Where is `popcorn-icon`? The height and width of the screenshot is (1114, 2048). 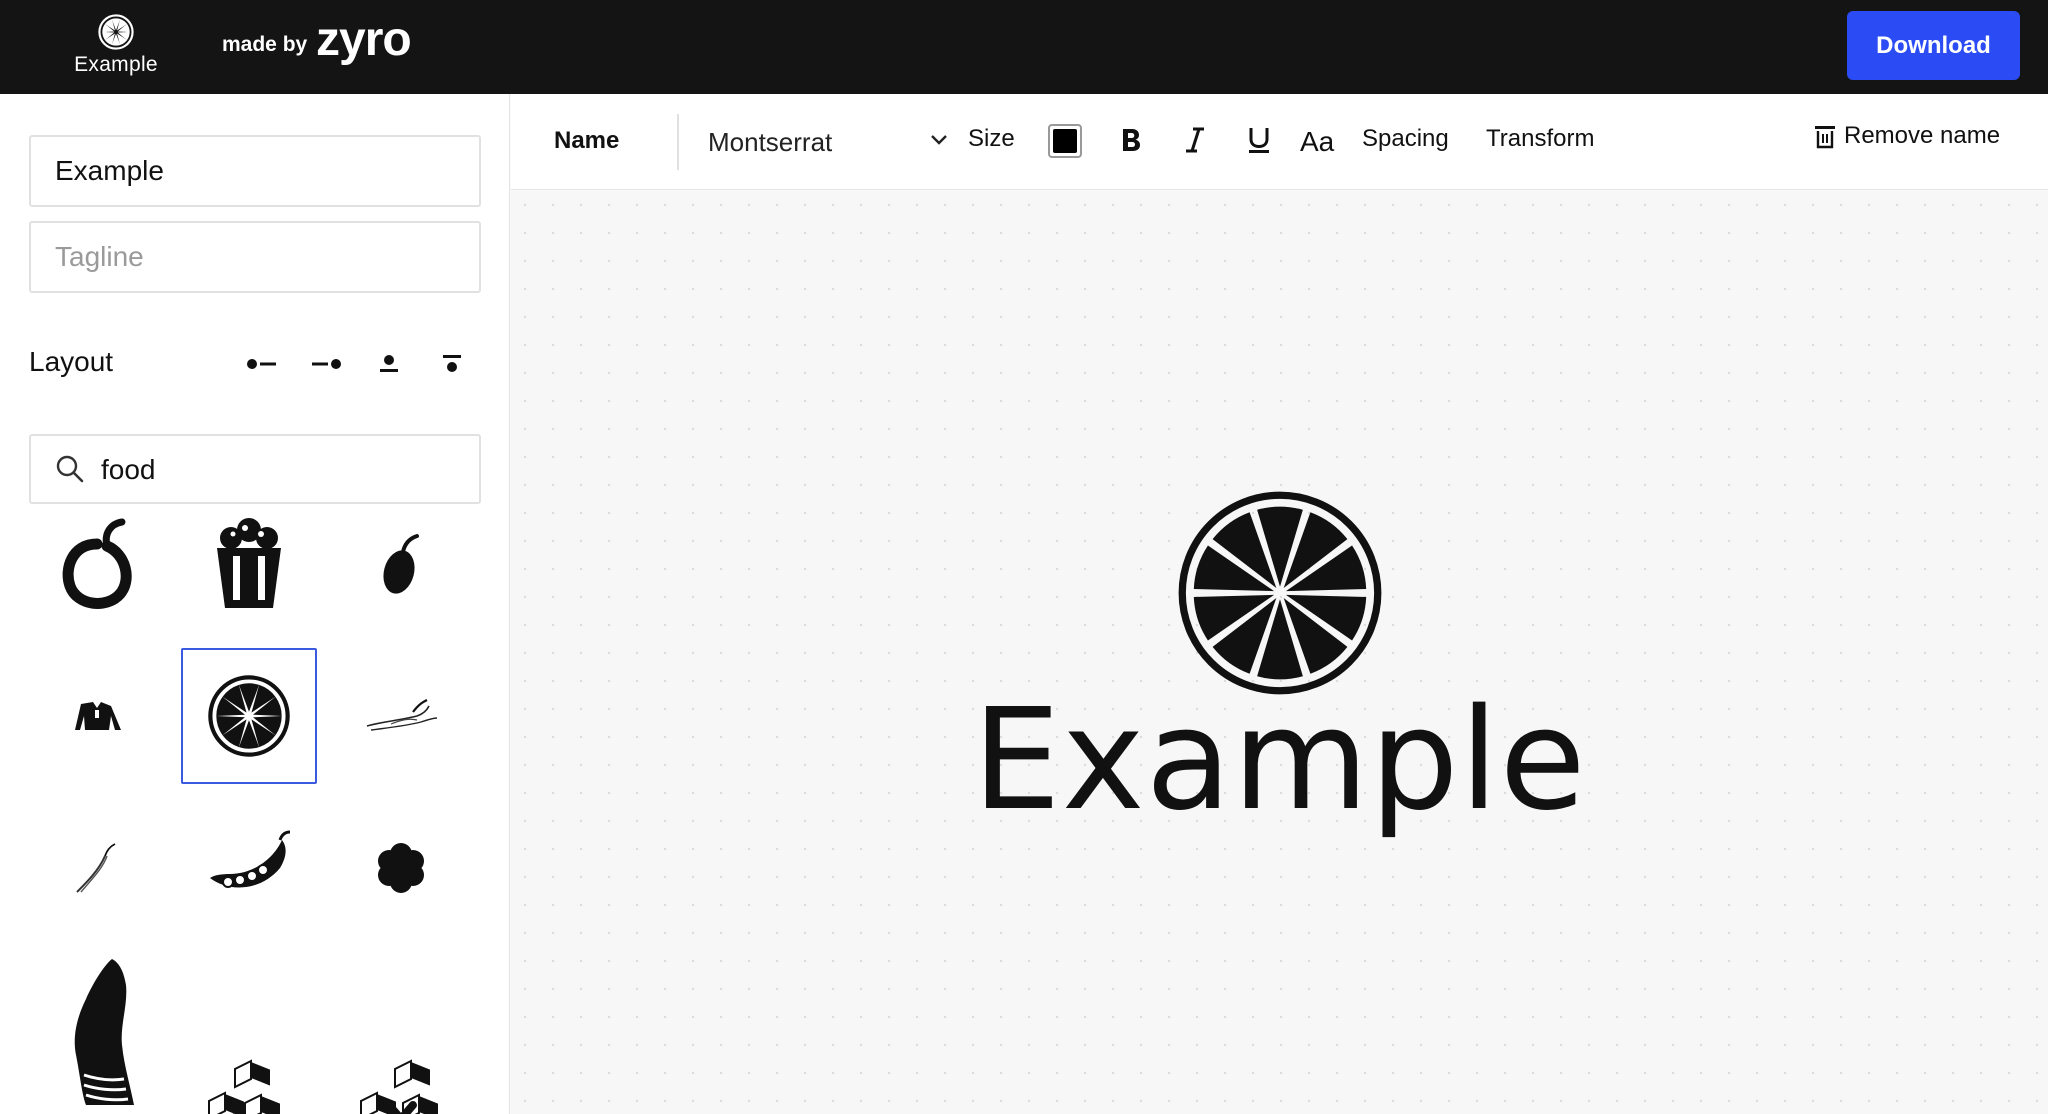
popcorn-icon is located at coordinates (249, 563).